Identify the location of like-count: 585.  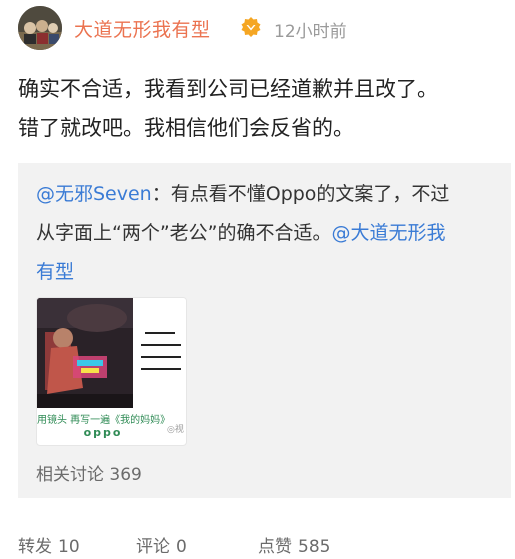
(314, 547).